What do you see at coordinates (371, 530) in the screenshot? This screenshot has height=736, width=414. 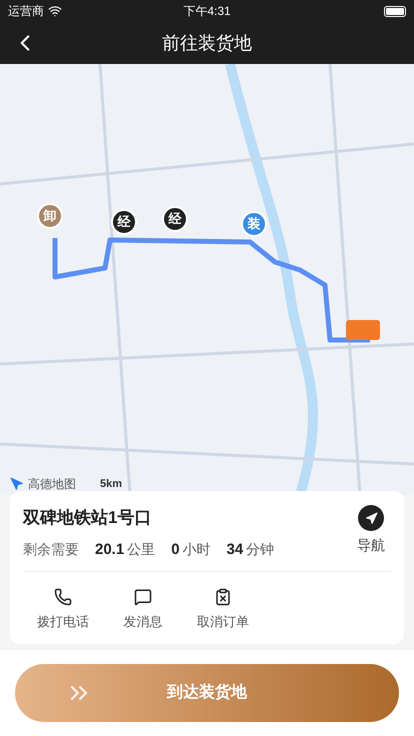 I see `navigate-button: 导航` at bounding box center [371, 530].